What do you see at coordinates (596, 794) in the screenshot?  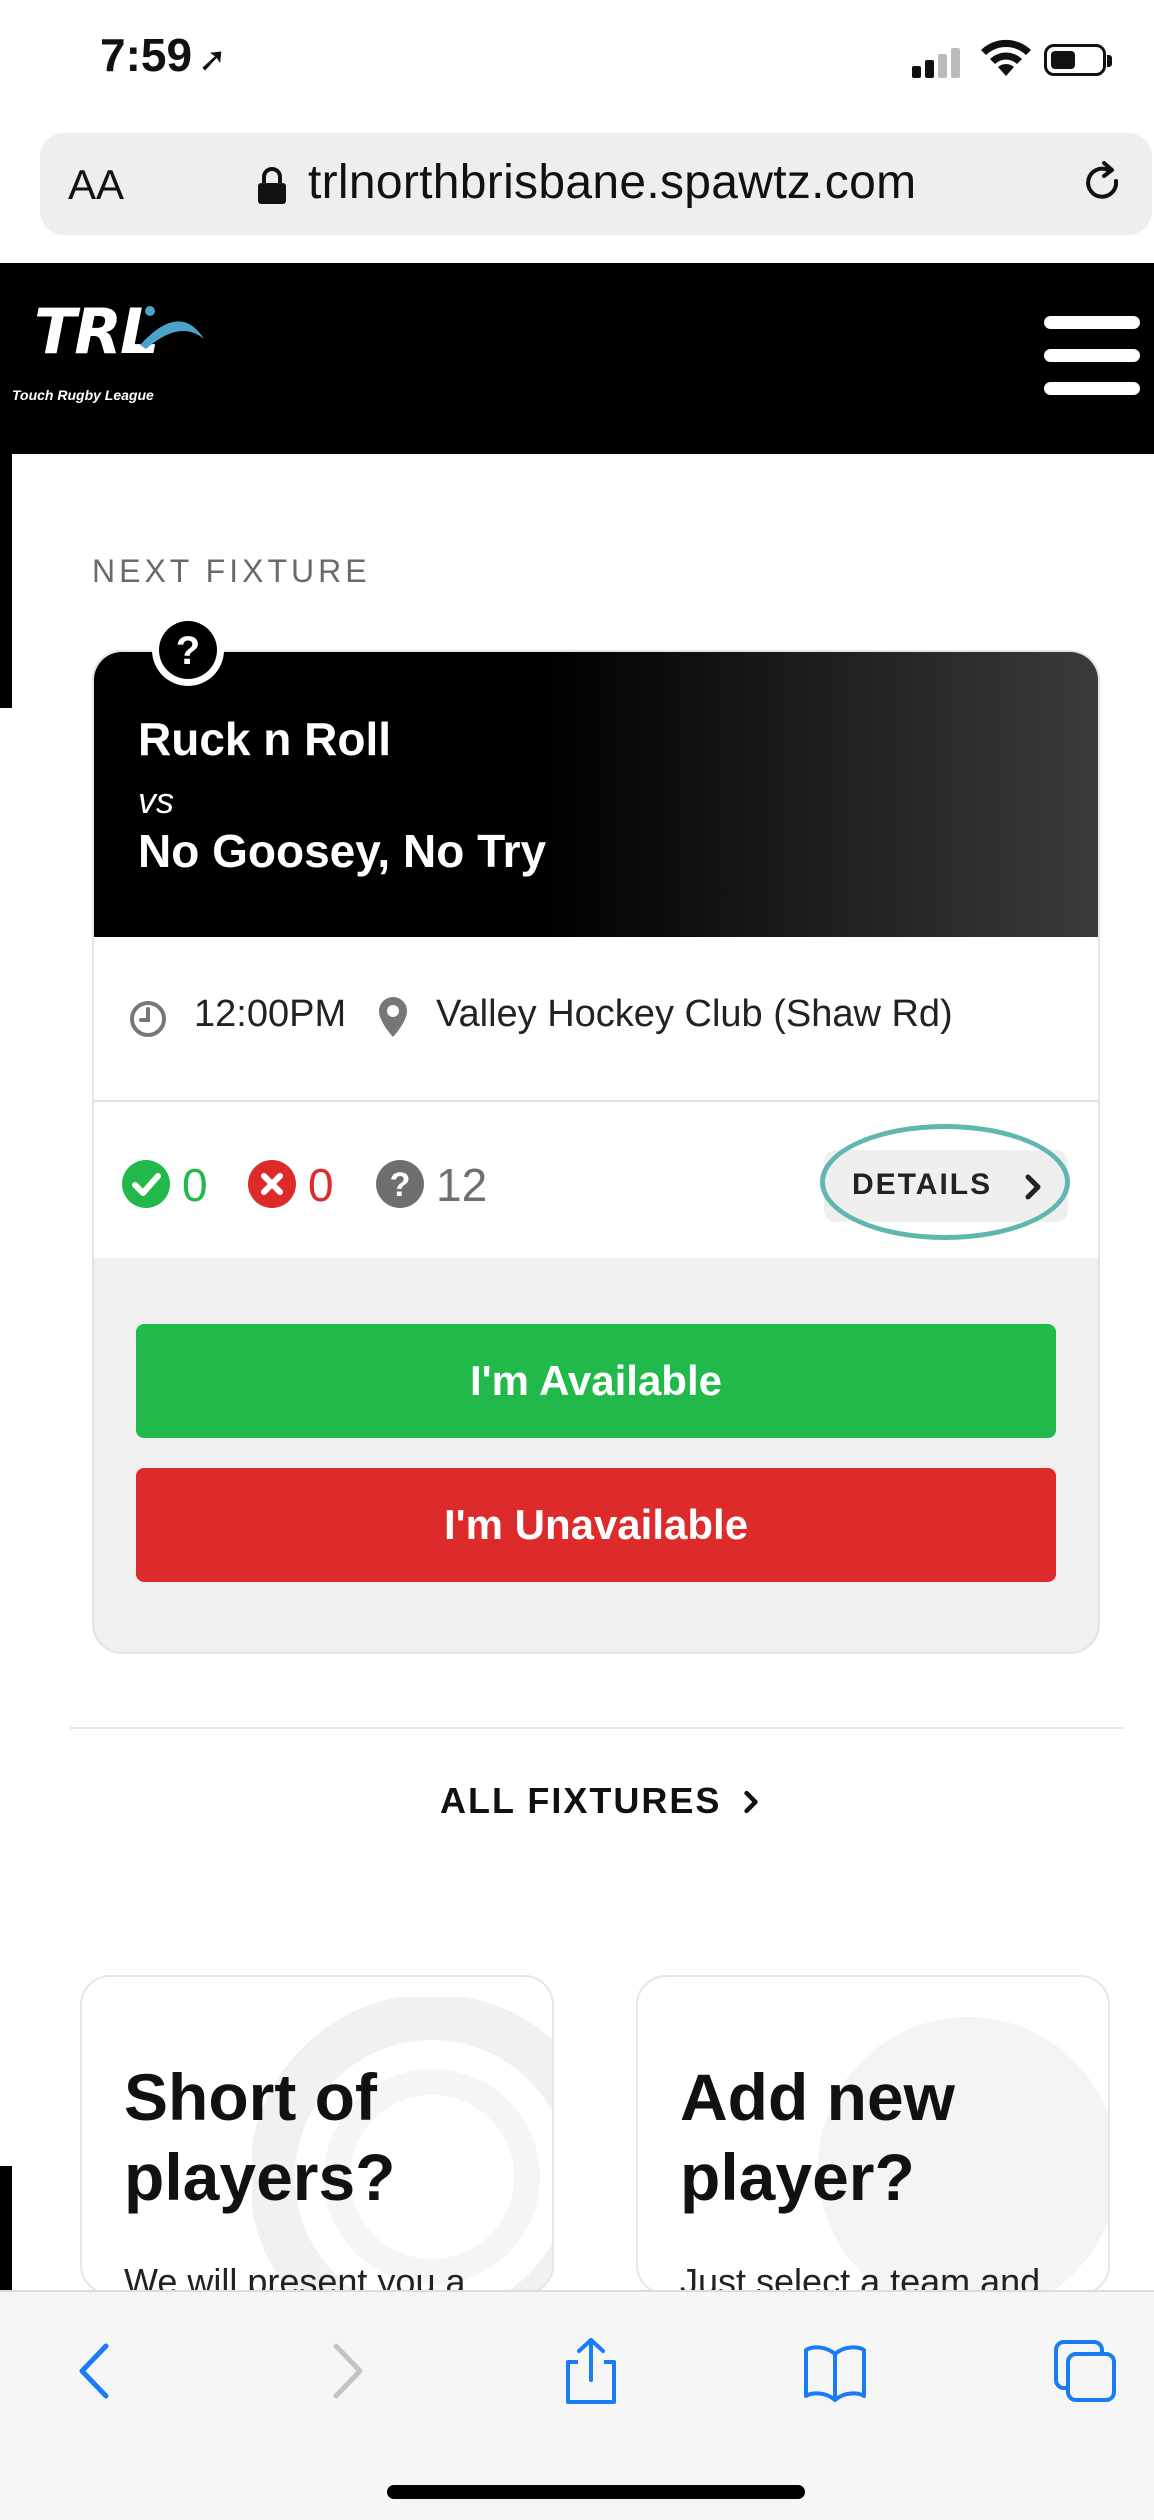 I see `fixture-header: Ruck n Roll vs No Goosey, No Try` at bounding box center [596, 794].